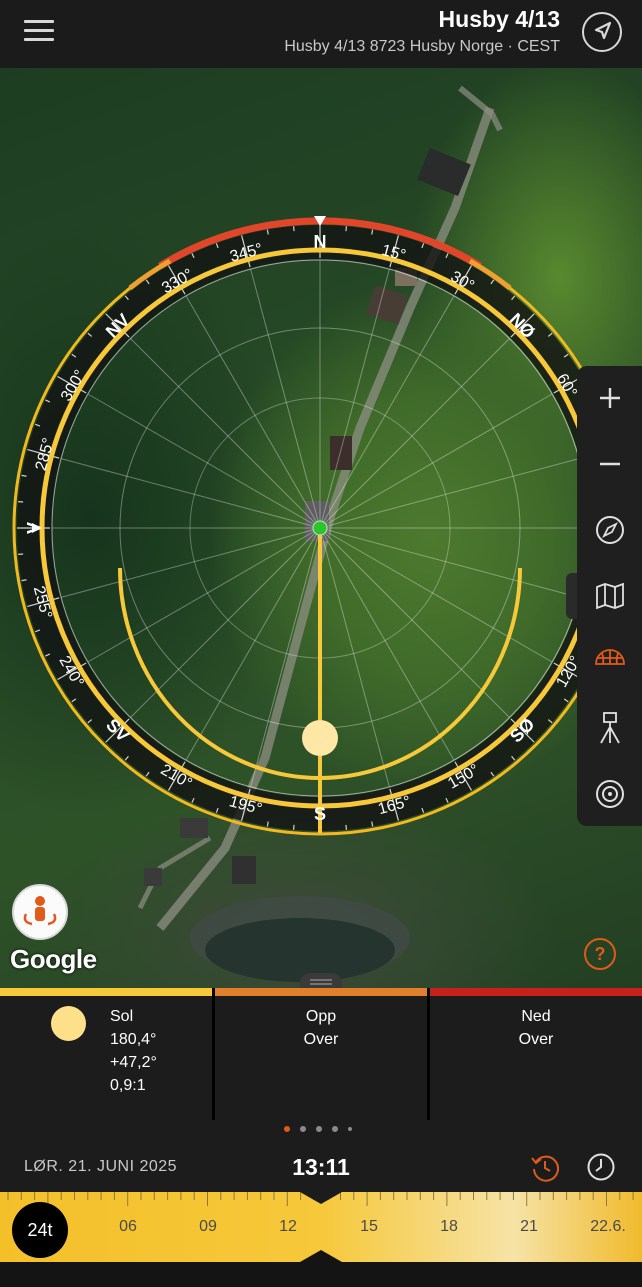 The image size is (642, 1287). I want to click on shadow-ratio: 0,9:1, so click(128, 1085).